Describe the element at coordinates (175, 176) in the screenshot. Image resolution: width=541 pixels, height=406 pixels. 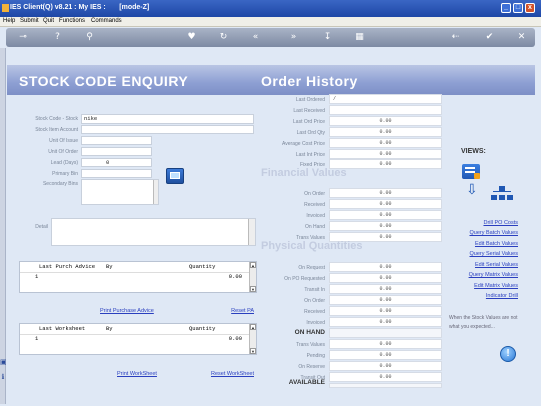
I see `monitor-icon` at that location.